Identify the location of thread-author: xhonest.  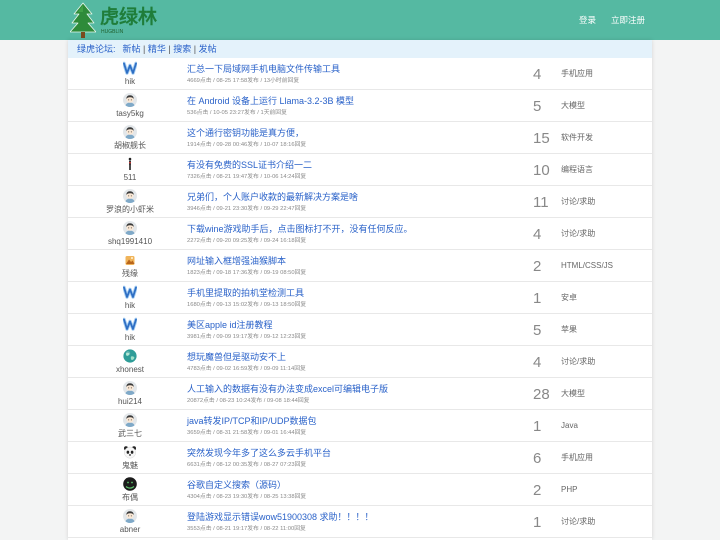
(130, 370).